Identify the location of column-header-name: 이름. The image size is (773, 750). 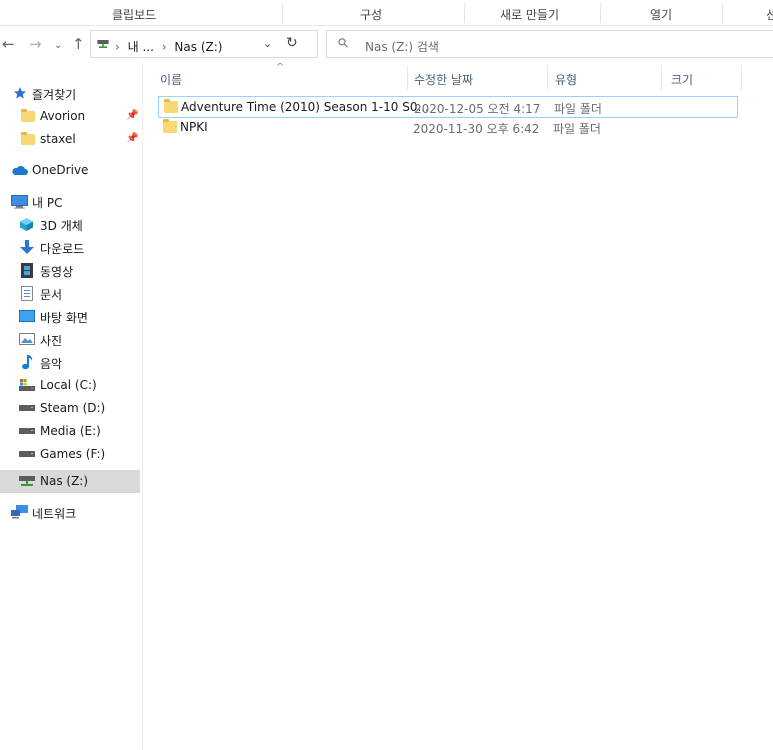
(171, 79).